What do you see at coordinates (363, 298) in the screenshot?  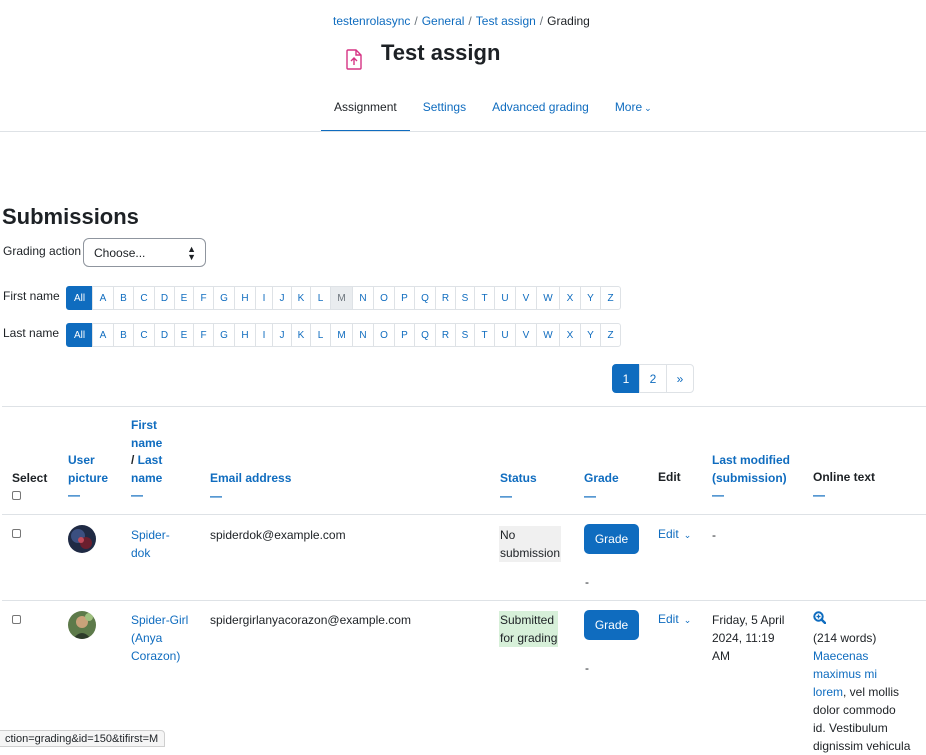 I see `first-name-initial-n: N` at bounding box center [363, 298].